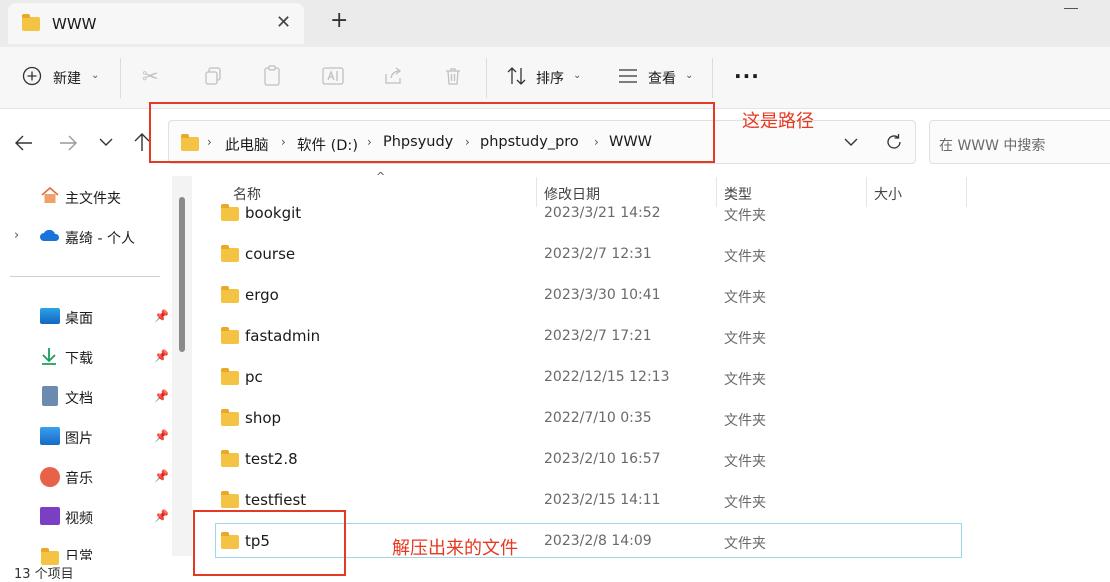 The height and width of the screenshot is (582, 1110). I want to click on minimize-button, so click(1071, 8).